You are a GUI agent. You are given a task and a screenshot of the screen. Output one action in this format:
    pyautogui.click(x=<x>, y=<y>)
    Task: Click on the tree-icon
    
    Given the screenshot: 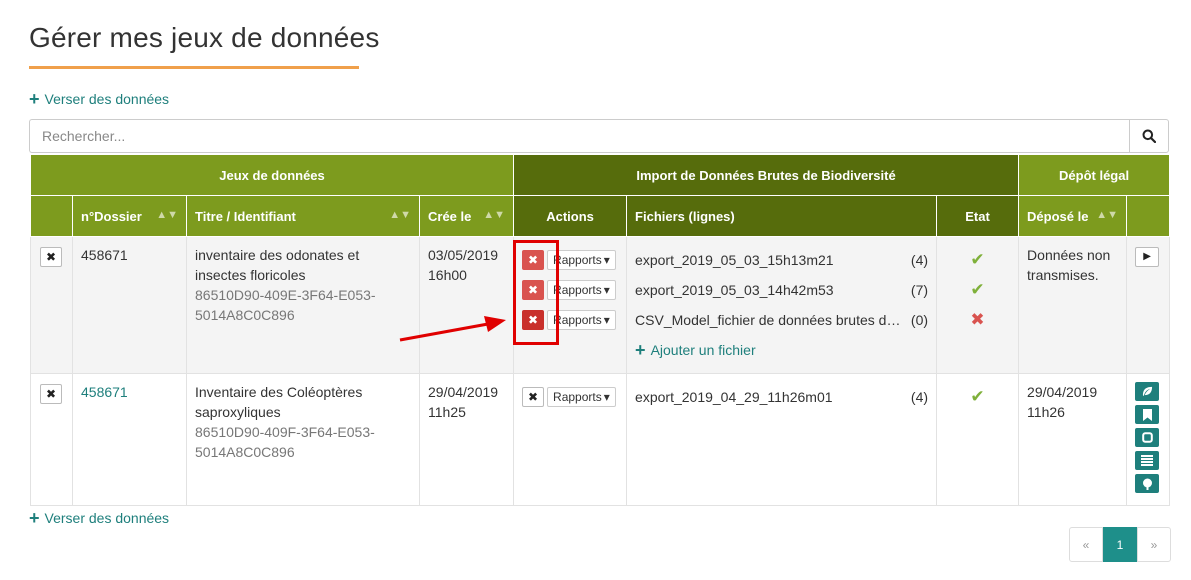 What is the action you would take?
    pyautogui.click(x=1147, y=484)
    